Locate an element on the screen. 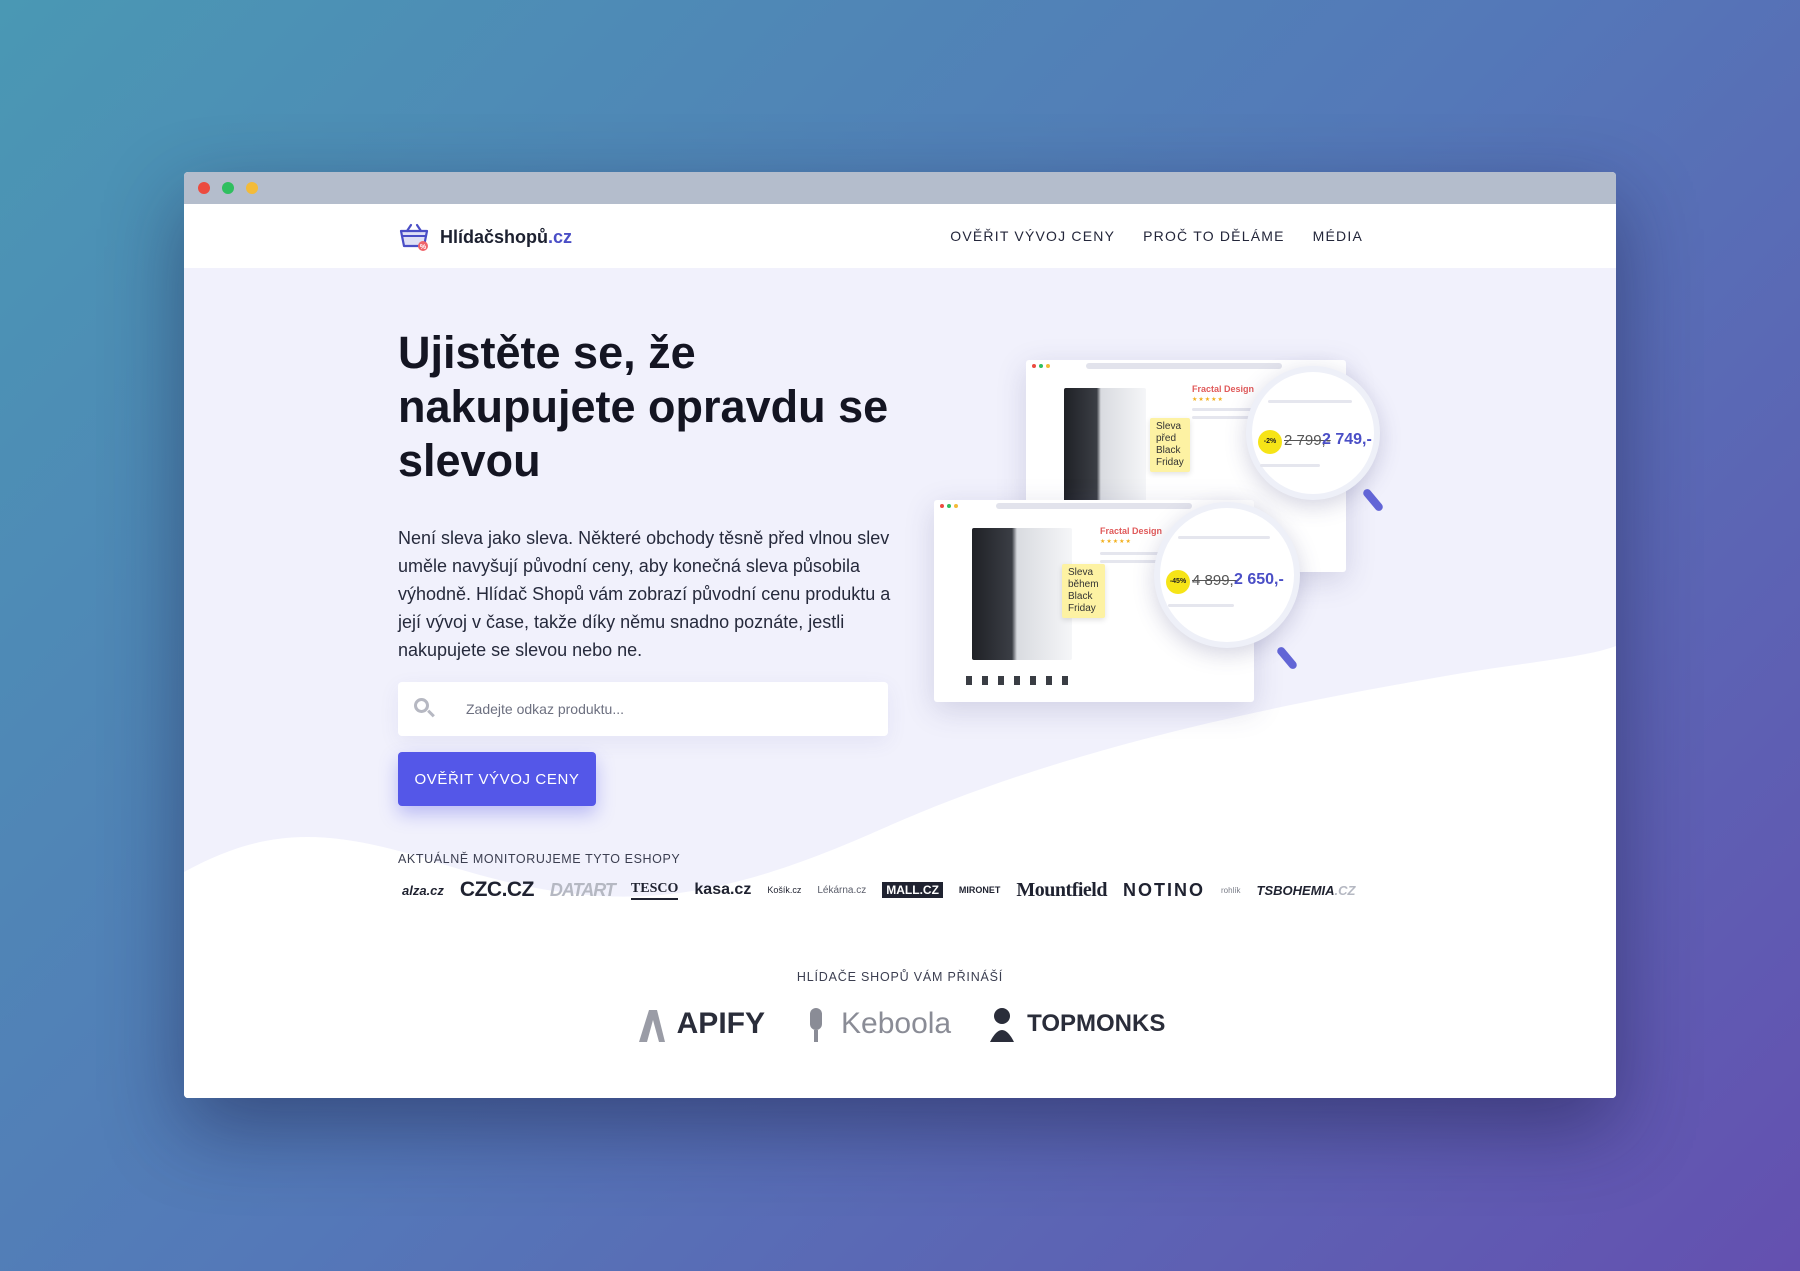  partners-label: HLÍDAČE SHOPŮ VÁM PŘINÁŠÍ is located at coordinates (900, 977).